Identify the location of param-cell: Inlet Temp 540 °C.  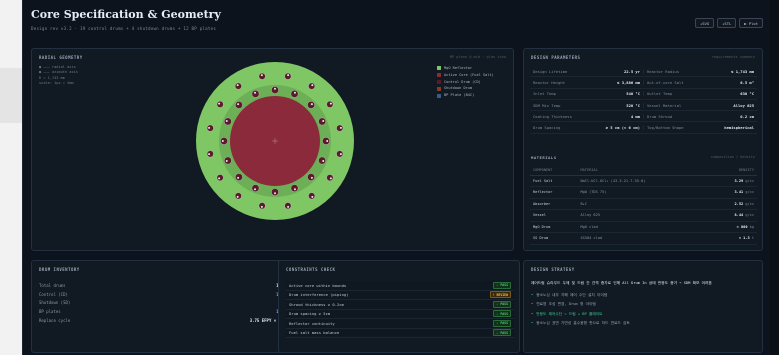
(587, 94).